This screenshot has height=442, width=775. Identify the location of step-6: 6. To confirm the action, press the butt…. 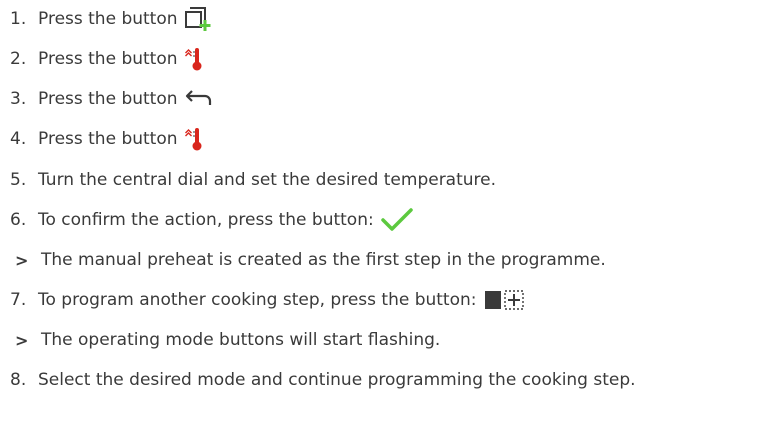
(207, 220).